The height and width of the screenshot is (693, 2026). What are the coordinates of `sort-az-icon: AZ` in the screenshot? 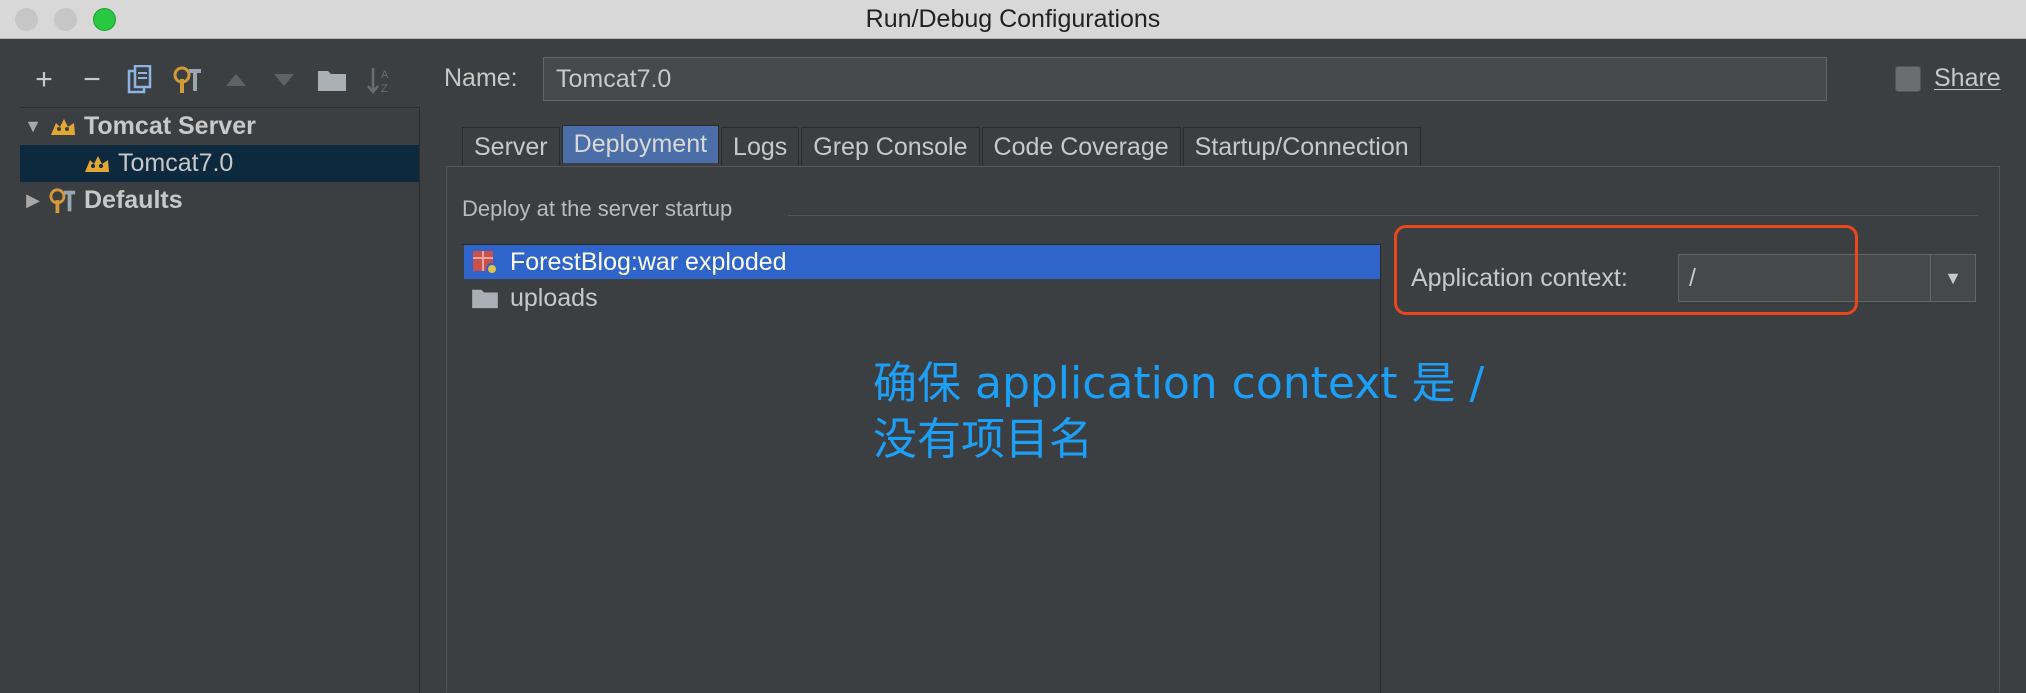 It's located at (380, 80).